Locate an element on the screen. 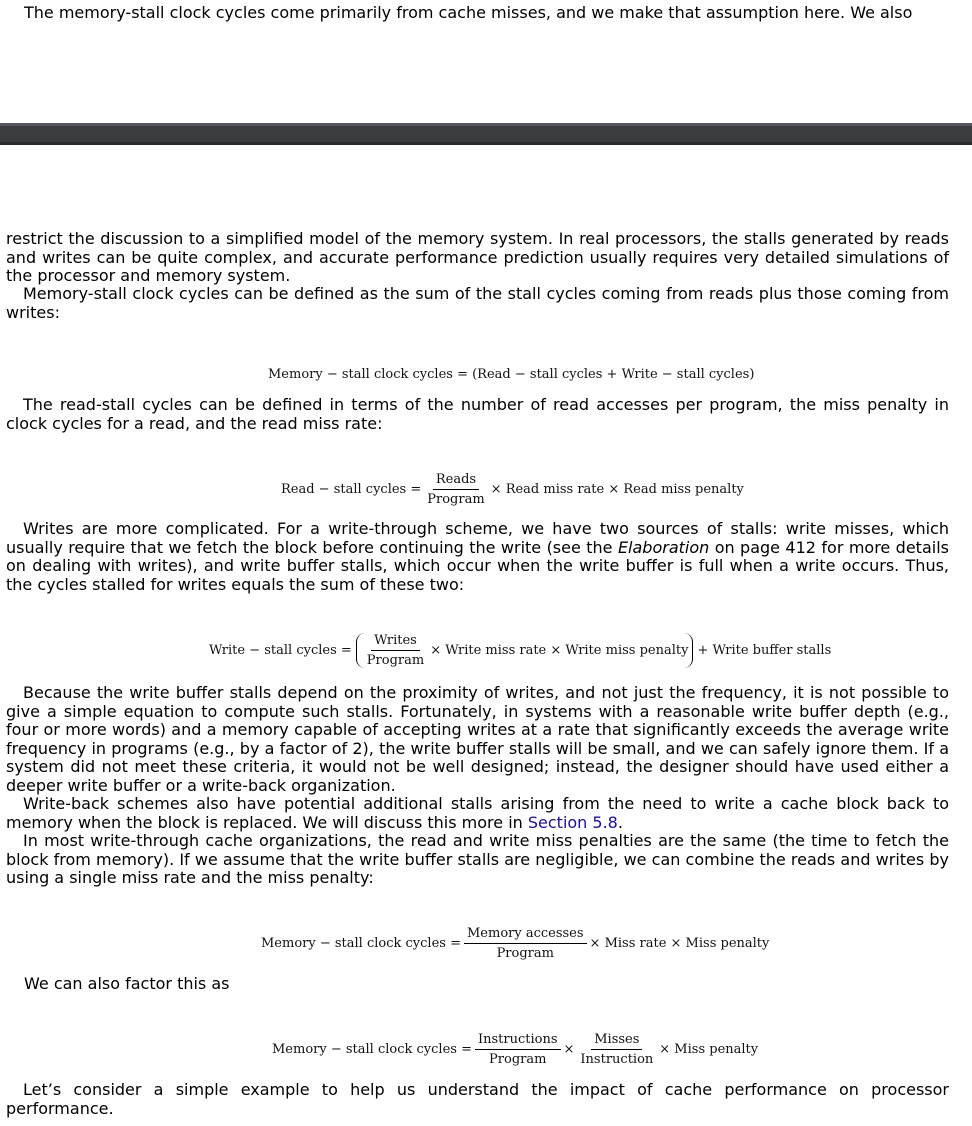 The width and height of the screenshot is (972, 1126). fraction: Writes Program is located at coordinates (395, 650).